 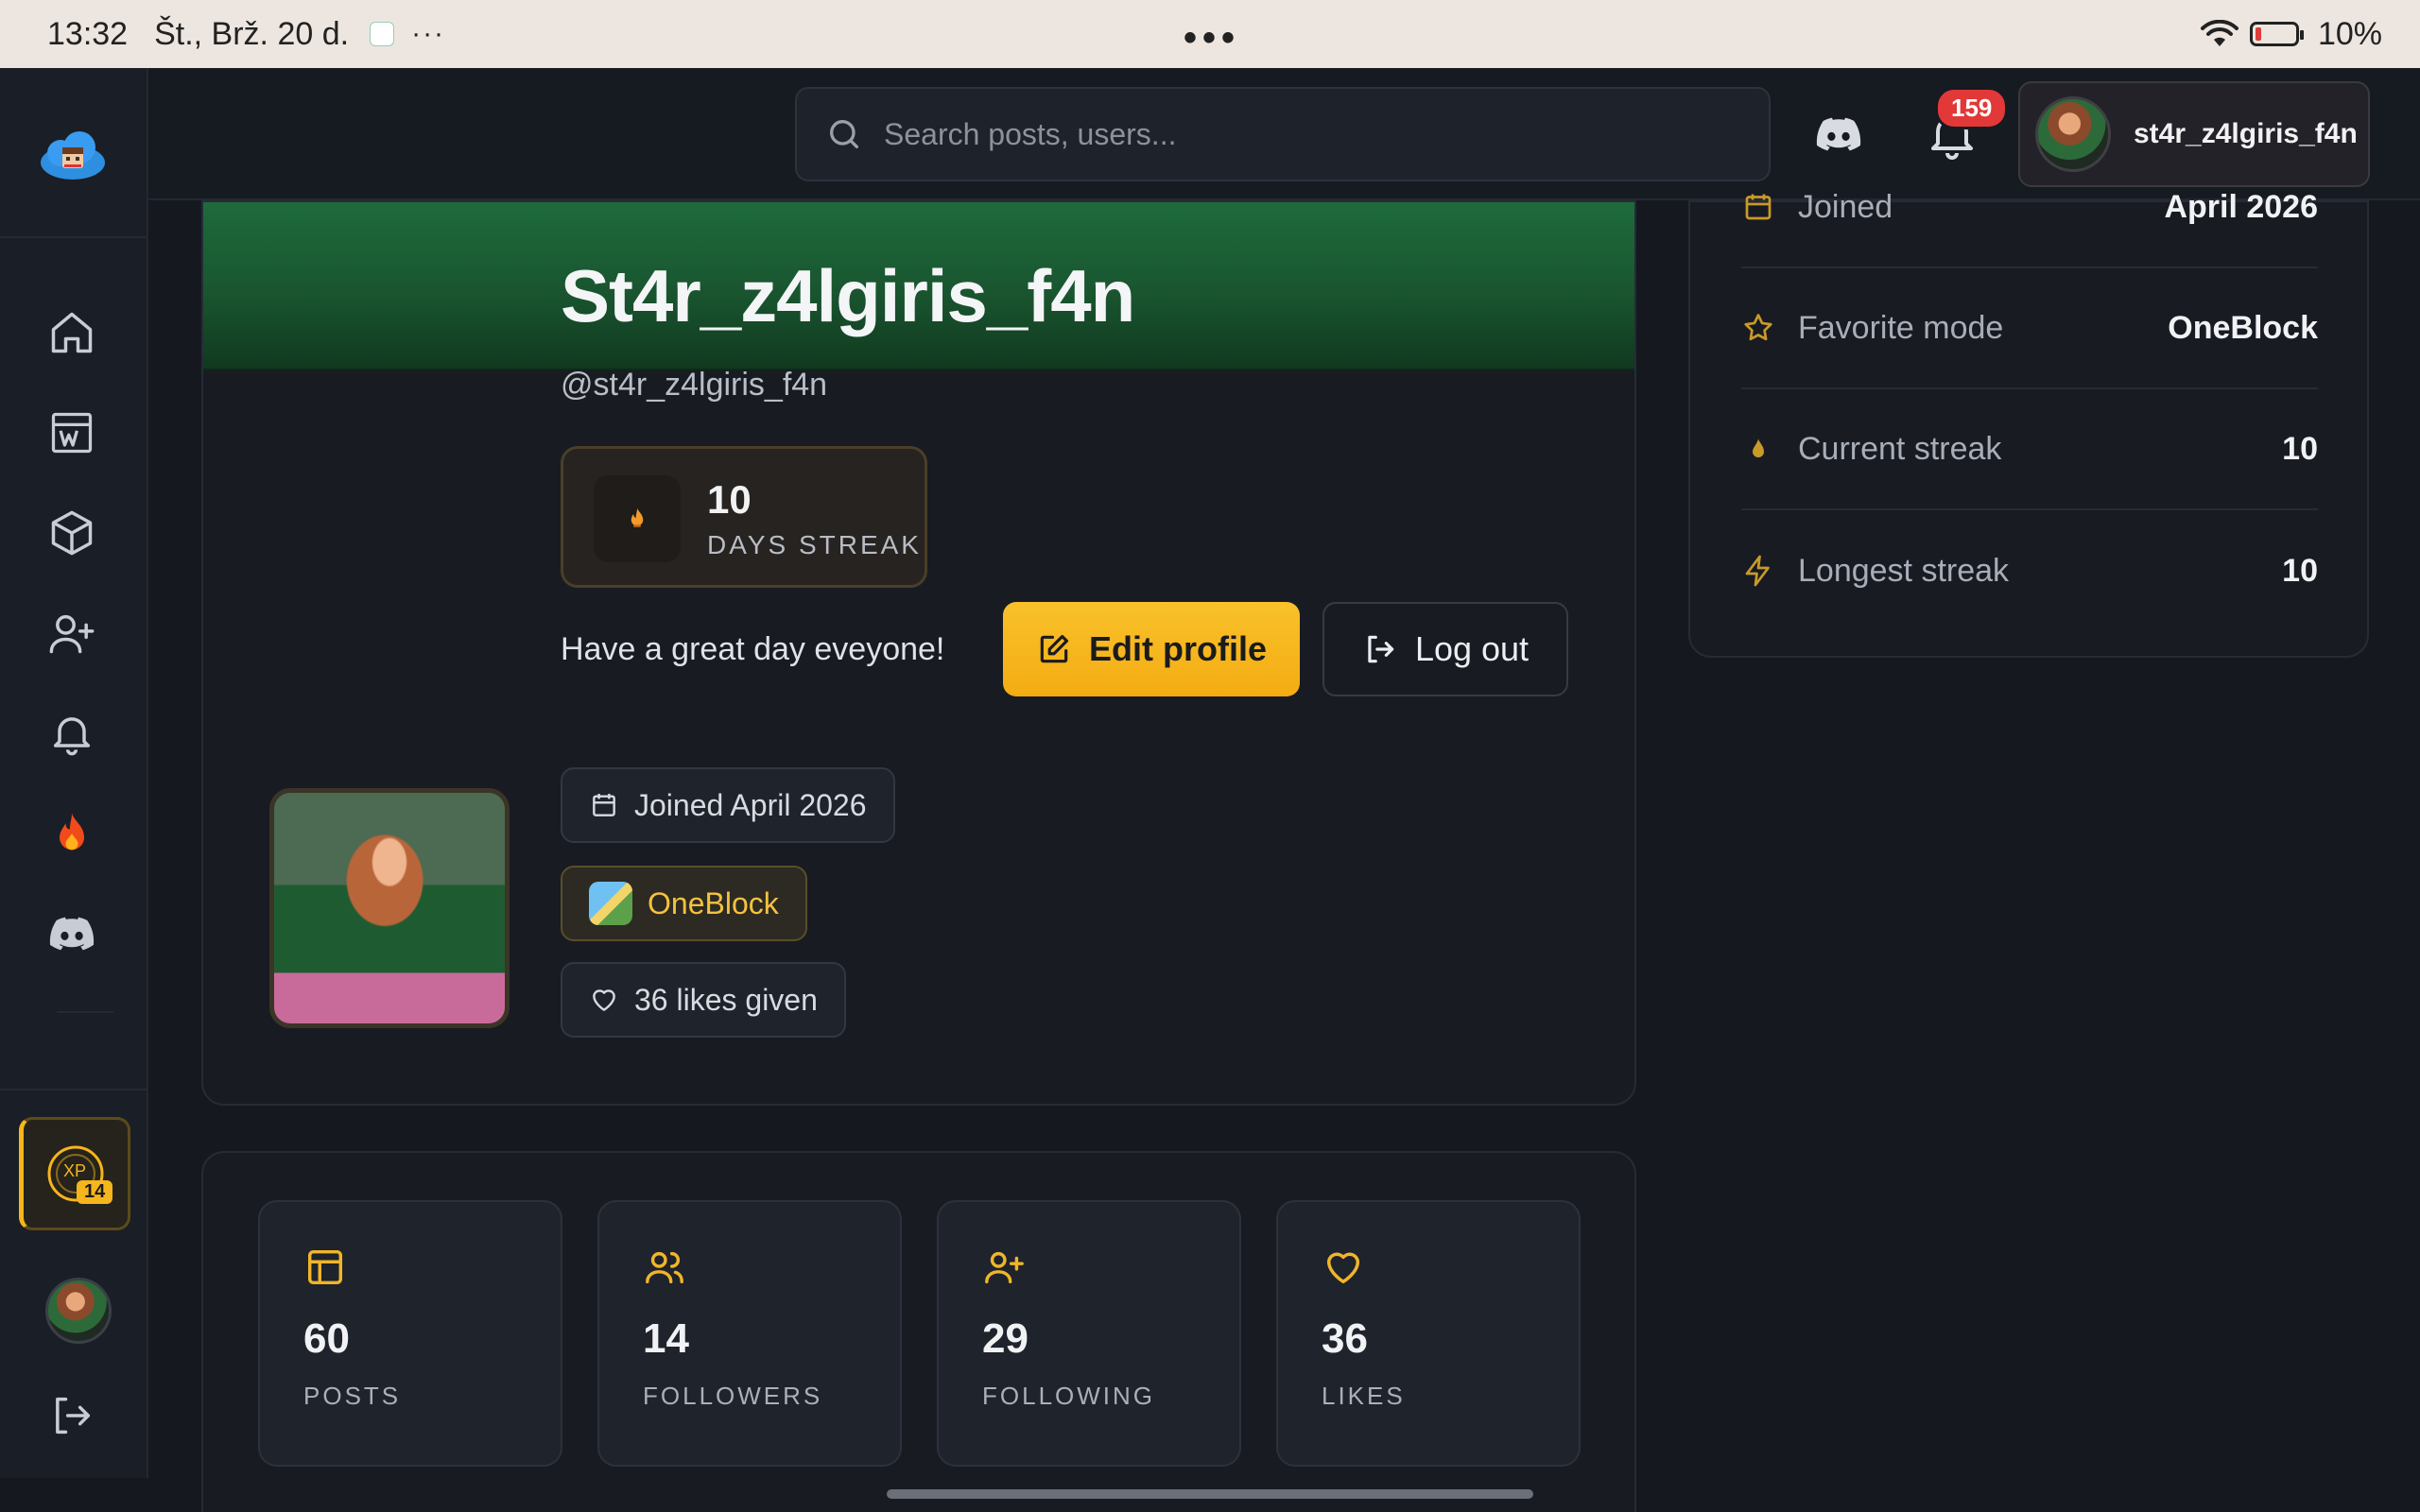 What do you see at coordinates (610, 903) in the screenshot?
I see `oneblock-icon` at bounding box center [610, 903].